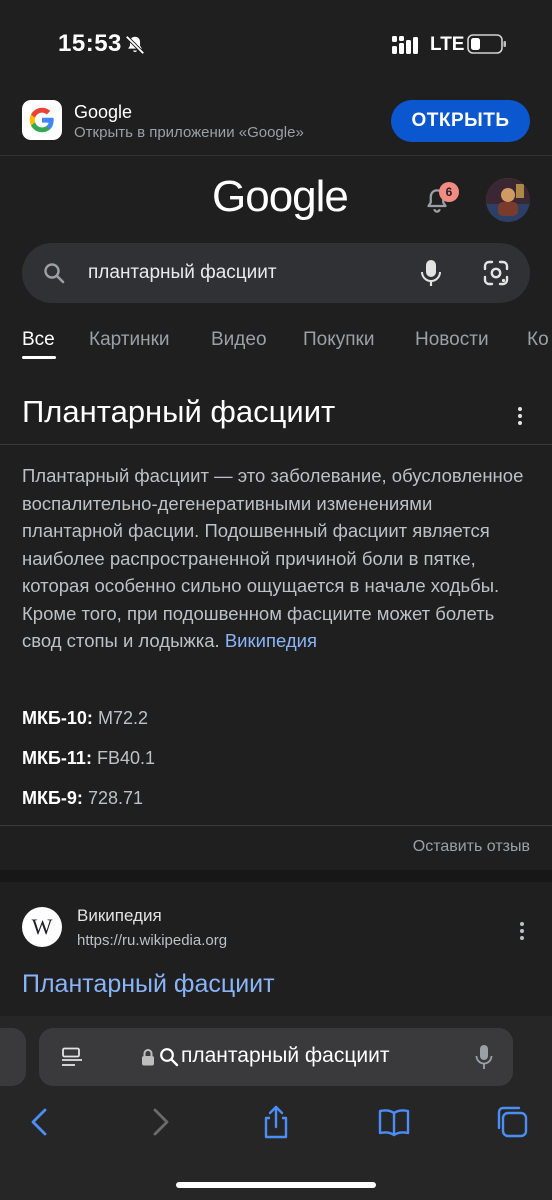  I want to click on result-title-link: Плантарный фасциит, so click(148, 984).